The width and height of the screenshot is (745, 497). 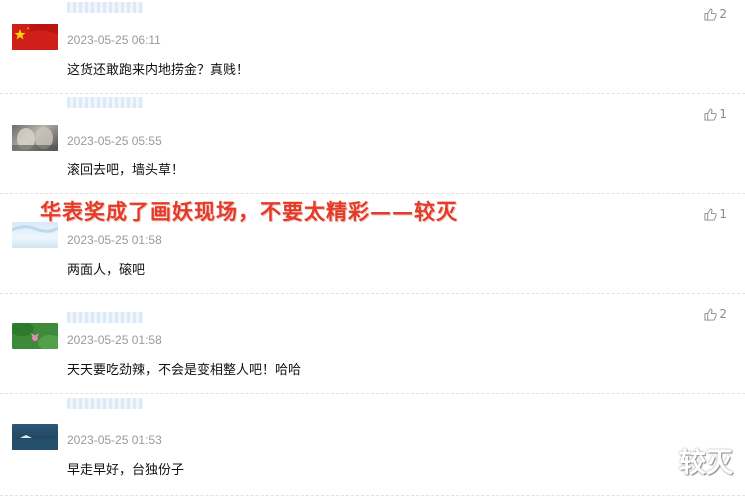 I want to click on flag-avatar, so click(x=35, y=37).